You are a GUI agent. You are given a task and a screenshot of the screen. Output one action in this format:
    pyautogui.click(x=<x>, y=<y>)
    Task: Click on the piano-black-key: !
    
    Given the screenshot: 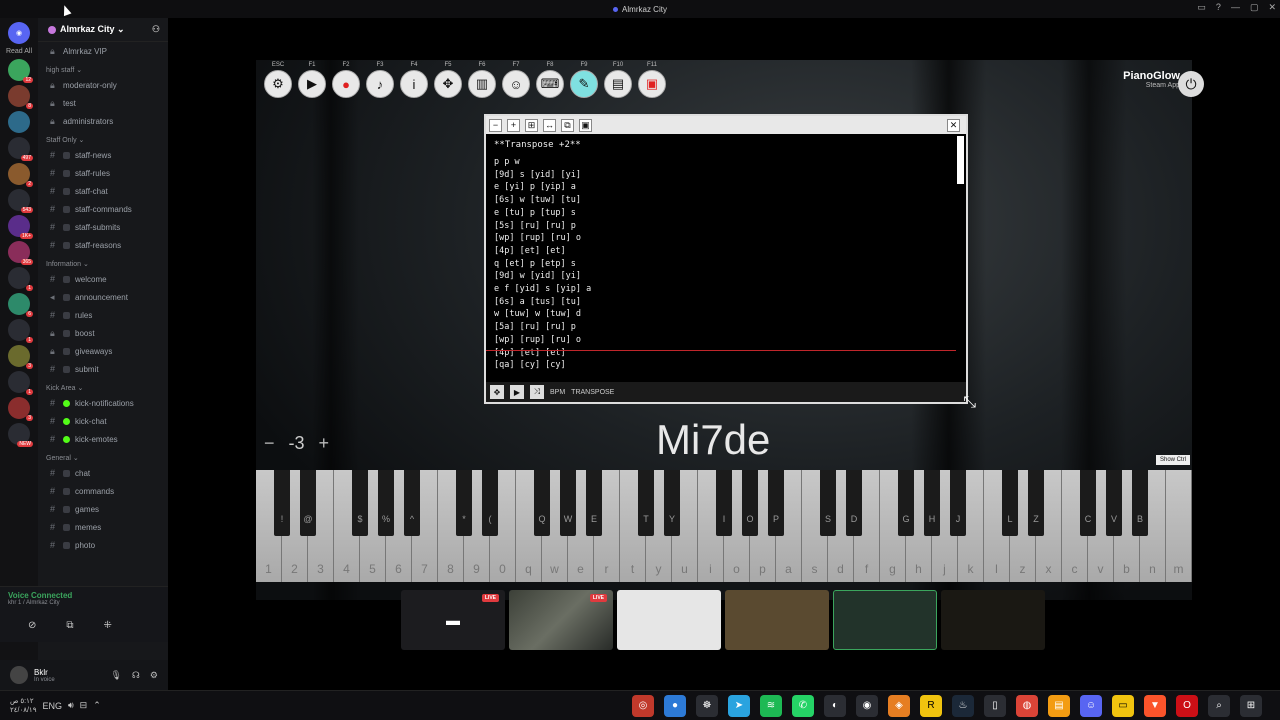 What is the action you would take?
    pyautogui.click(x=282, y=503)
    